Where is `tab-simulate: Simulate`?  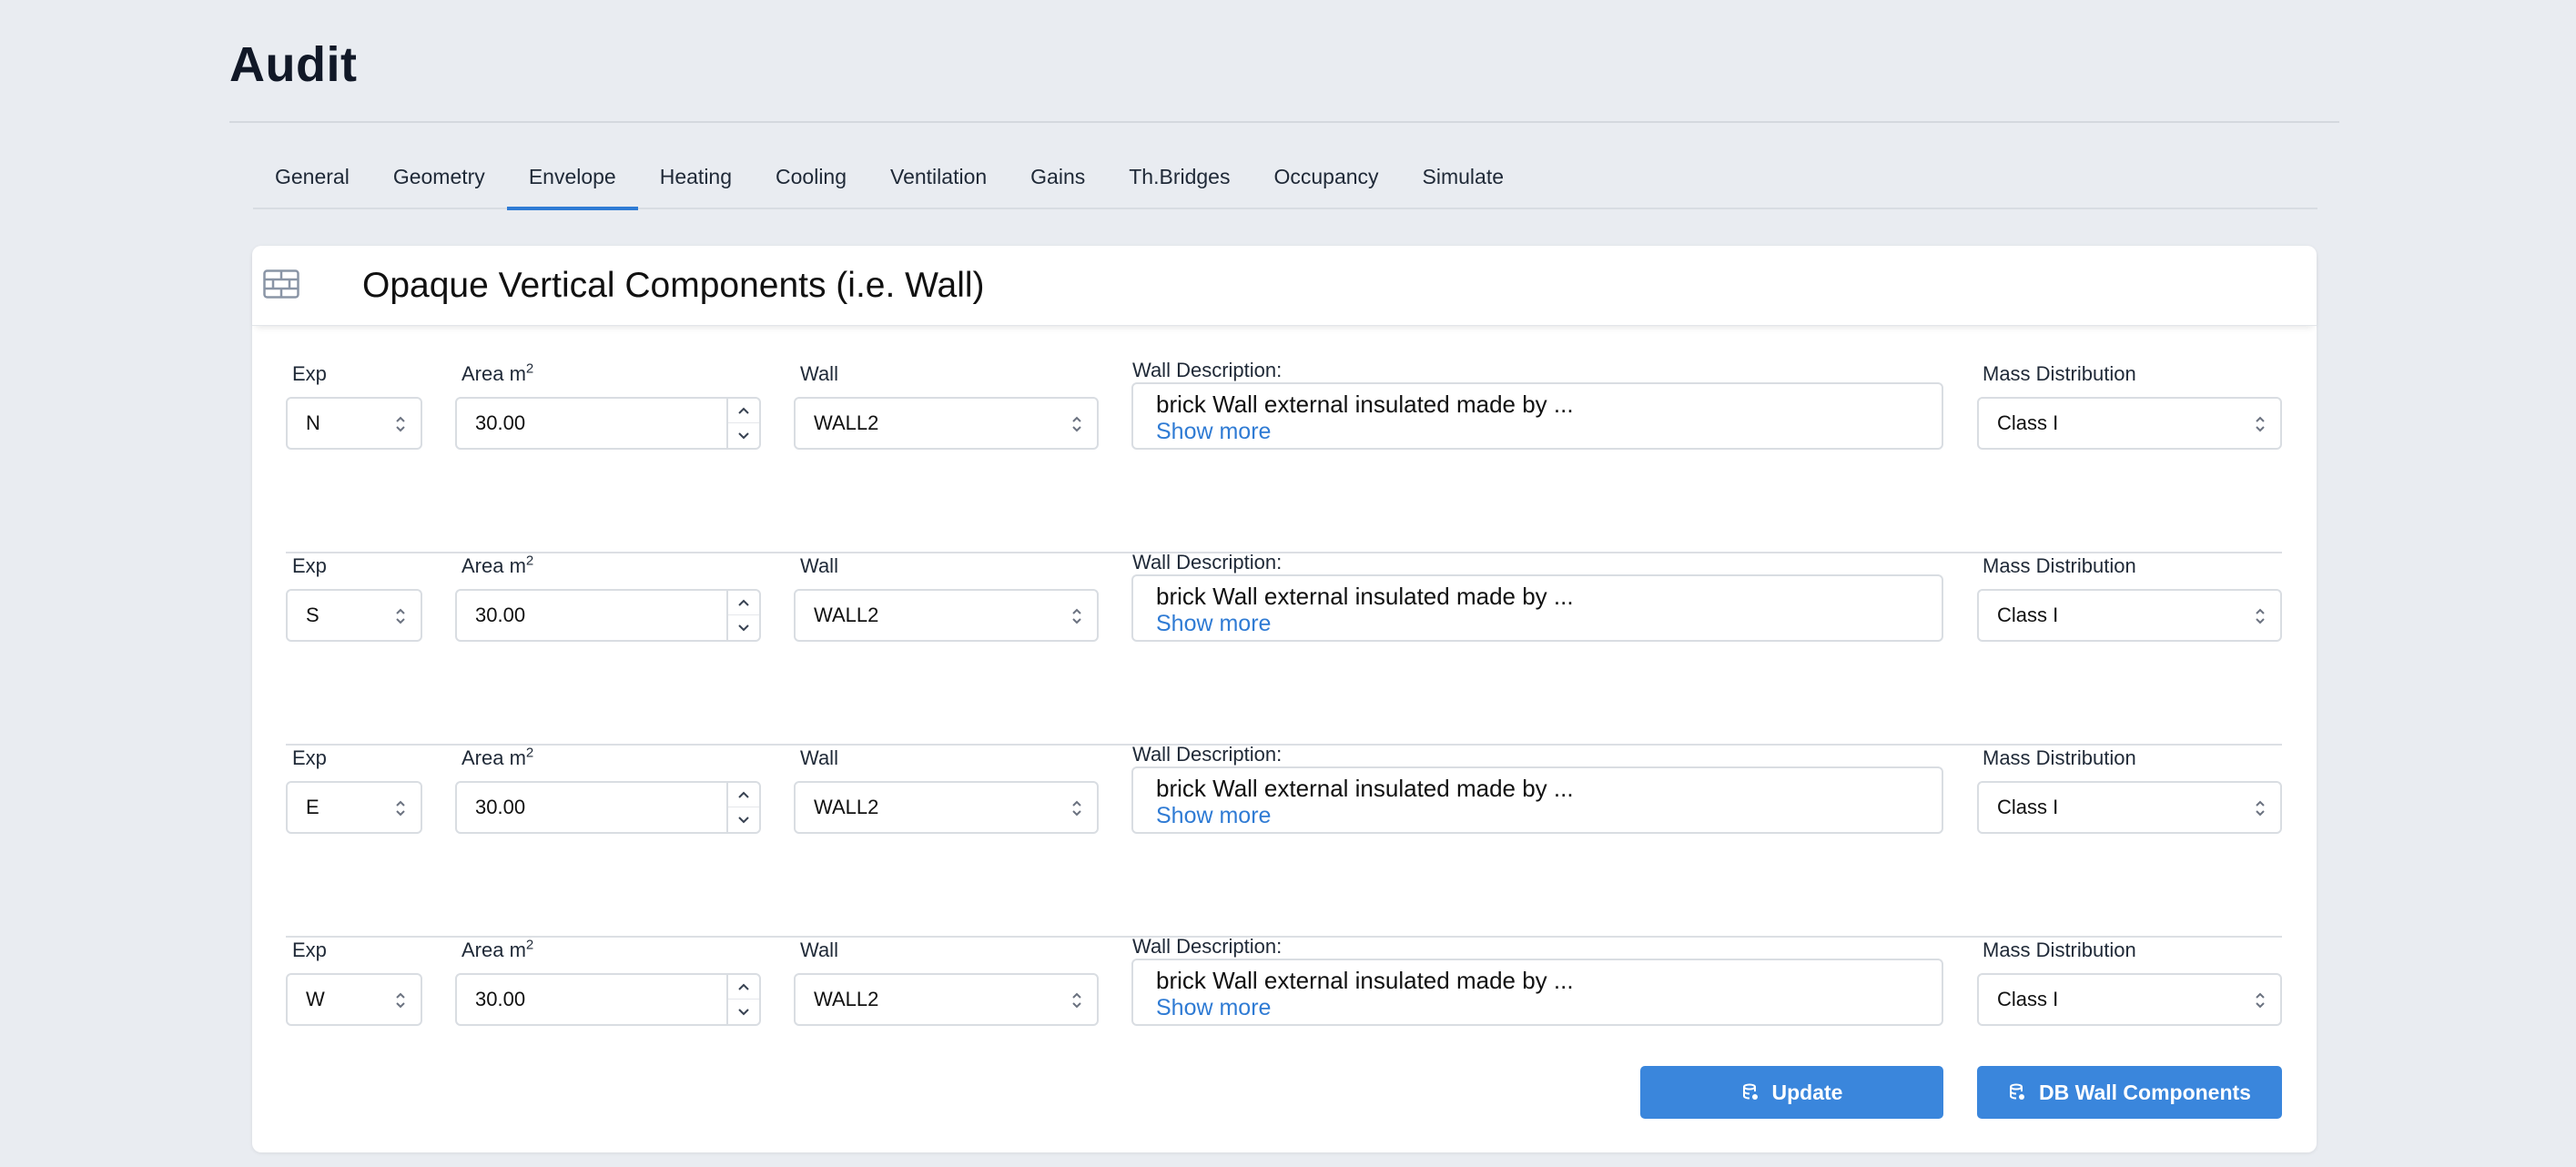 tab-simulate: Simulate is located at coordinates (1463, 177).